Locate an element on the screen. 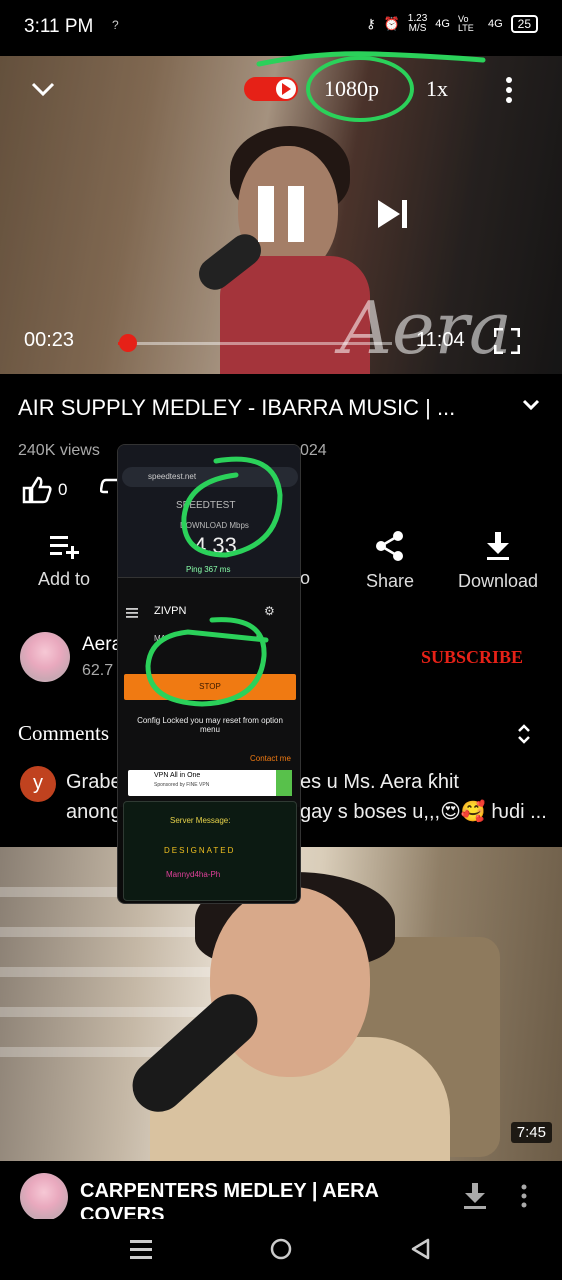 This screenshot has width=562, height=1280. pause-icon is located at coordinates (281, 214).